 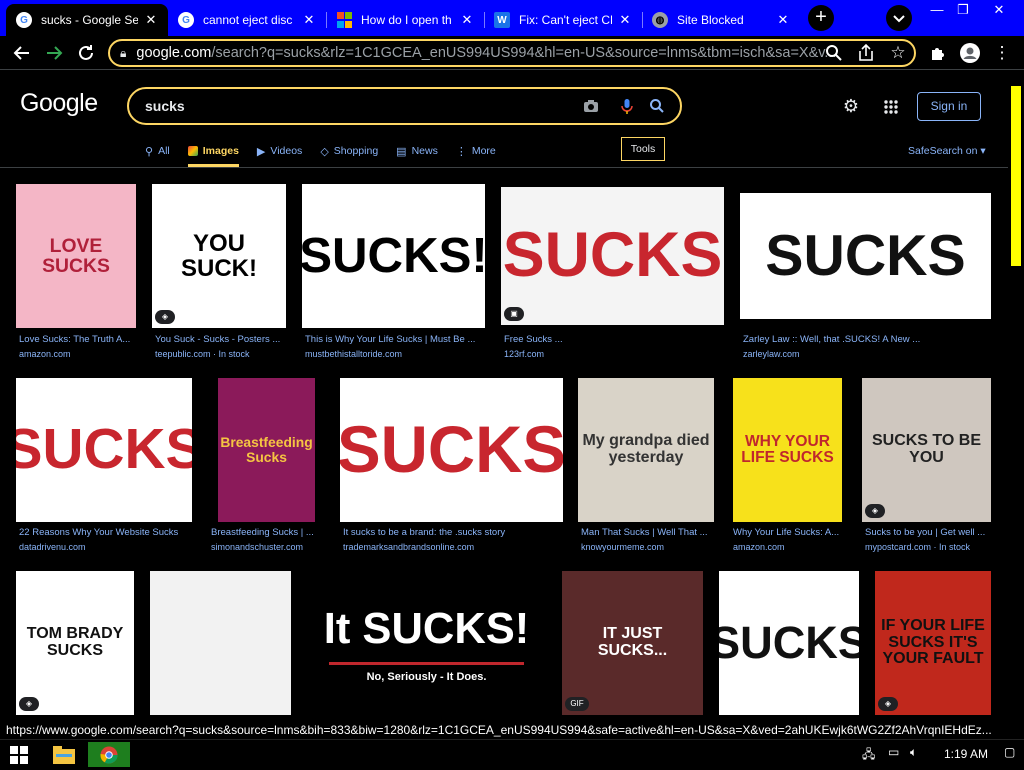 What do you see at coordinates (851, 107) in the screenshot?
I see `settings-gear-icon: ⚙` at bounding box center [851, 107].